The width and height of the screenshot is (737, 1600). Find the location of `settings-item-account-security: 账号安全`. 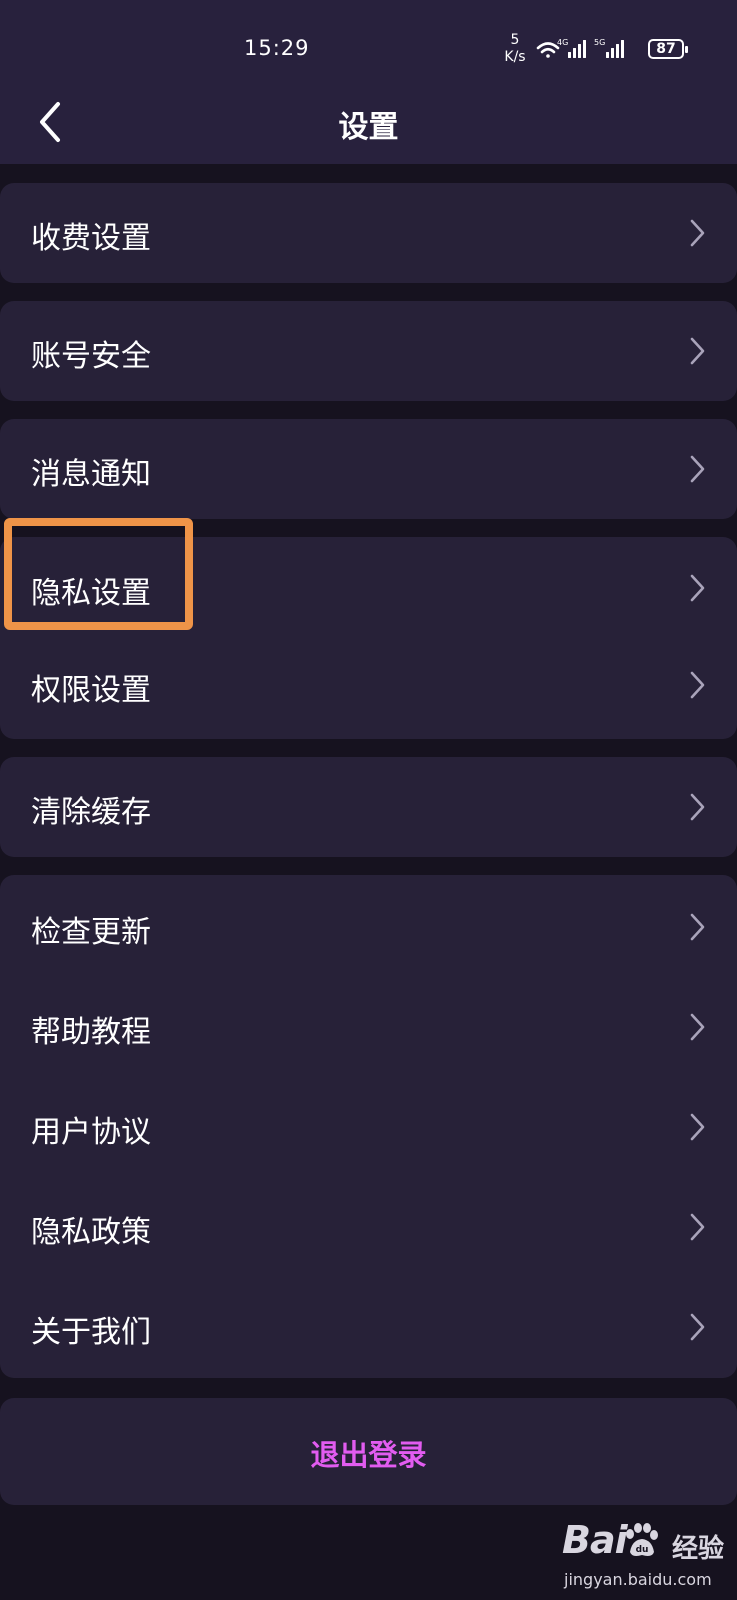

settings-item-account-security: 账号安全 is located at coordinates (368, 351).